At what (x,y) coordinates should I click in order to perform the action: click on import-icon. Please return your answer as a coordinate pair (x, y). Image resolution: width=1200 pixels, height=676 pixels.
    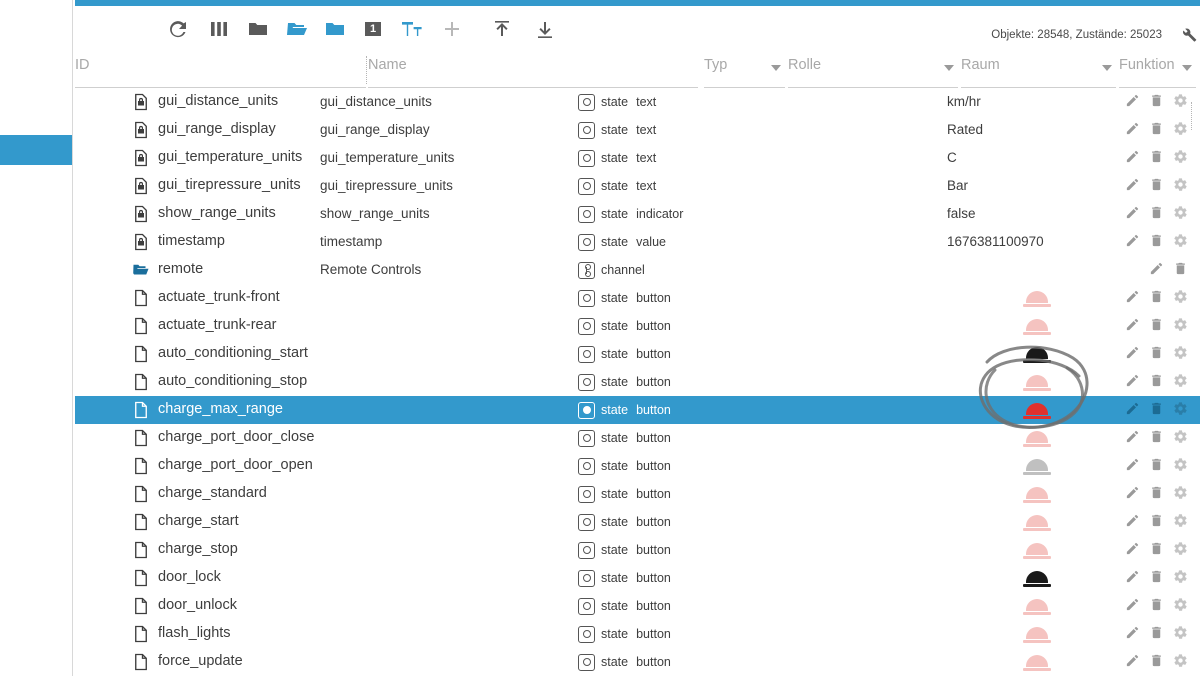
    Looking at the image, I should click on (502, 29).